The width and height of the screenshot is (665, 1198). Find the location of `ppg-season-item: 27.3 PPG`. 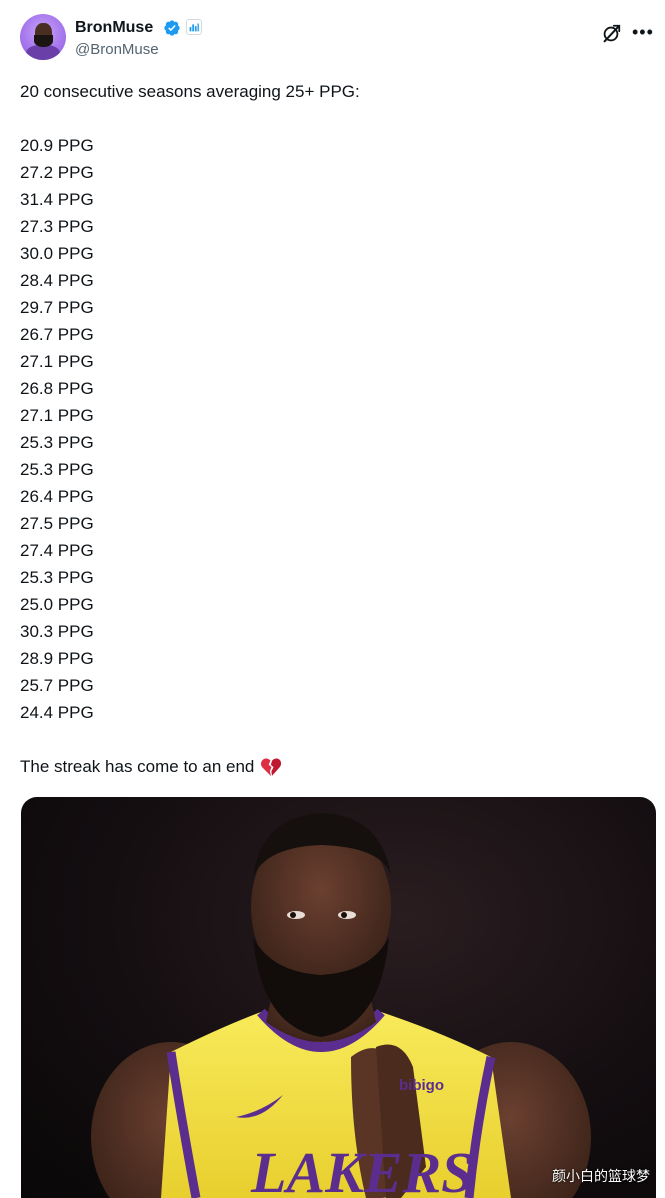

ppg-season-item: 27.3 PPG is located at coordinates (57, 226).